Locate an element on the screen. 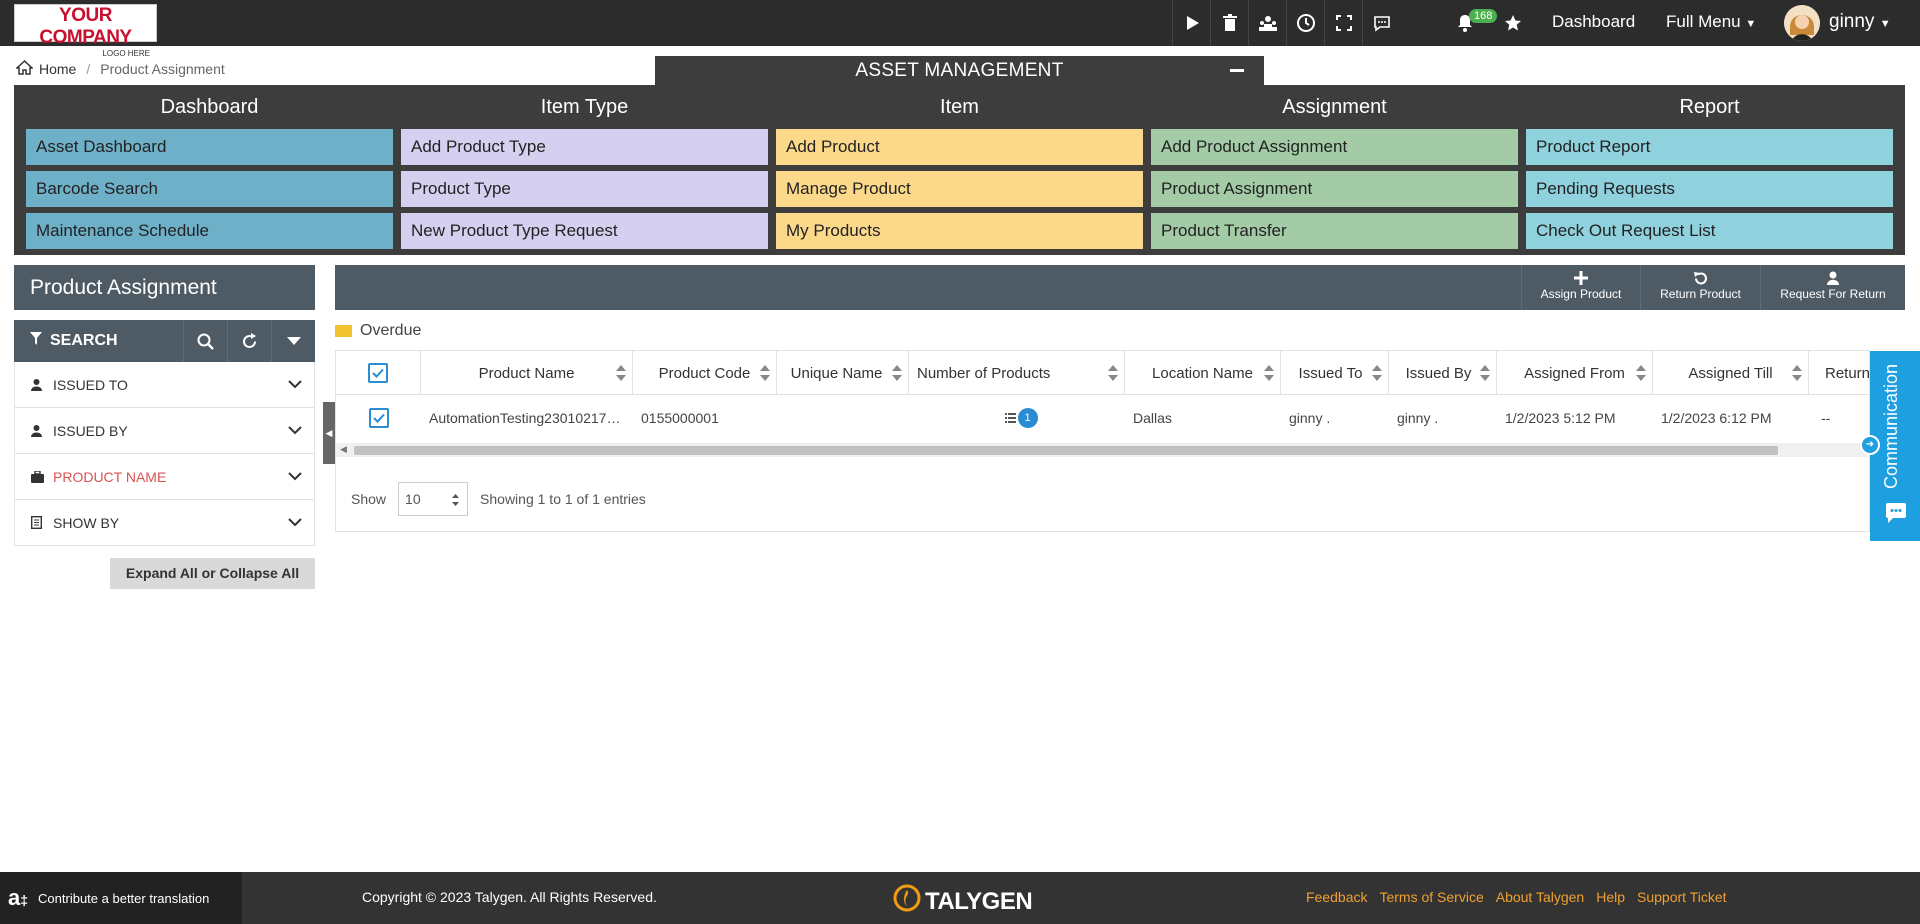 This screenshot has height=924, width=1920. dashboard-link: Dashboard is located at coordinates (1593, 22).